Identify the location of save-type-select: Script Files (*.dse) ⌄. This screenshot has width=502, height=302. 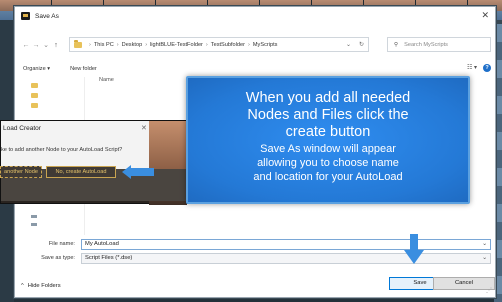
(286, 258).